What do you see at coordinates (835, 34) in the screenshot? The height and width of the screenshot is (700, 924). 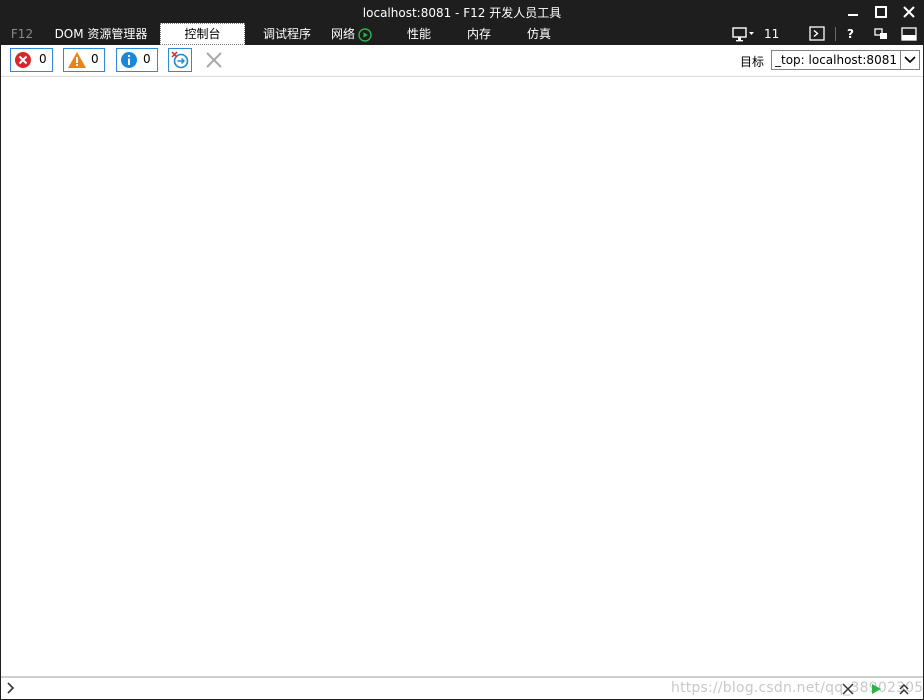 I see `tabbar-divider` at bounding box center [835, 34].